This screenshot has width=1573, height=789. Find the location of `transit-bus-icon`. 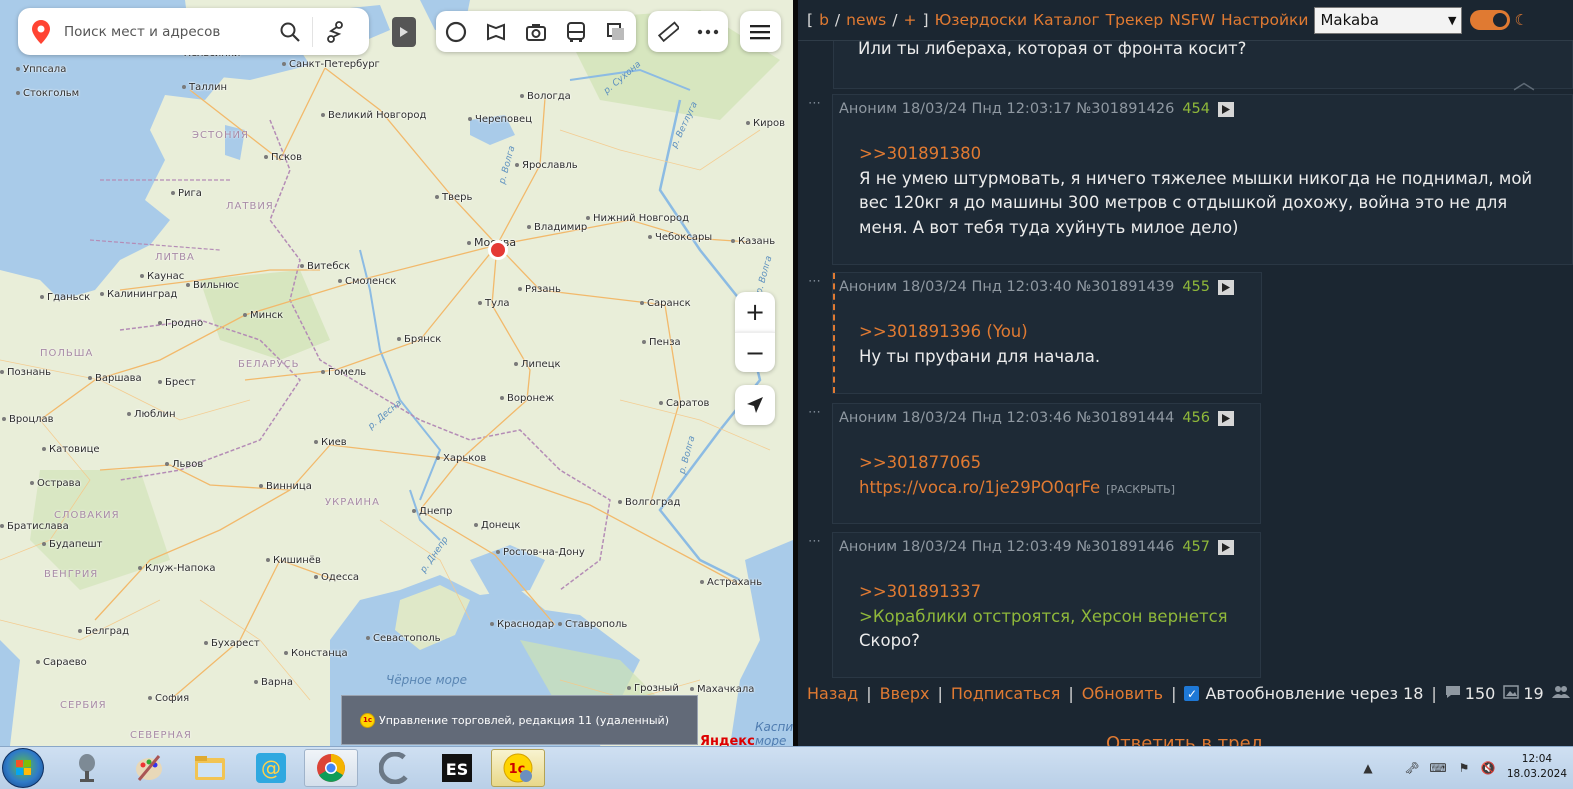

transit-bus-icon is located at coordinates (576, 31).